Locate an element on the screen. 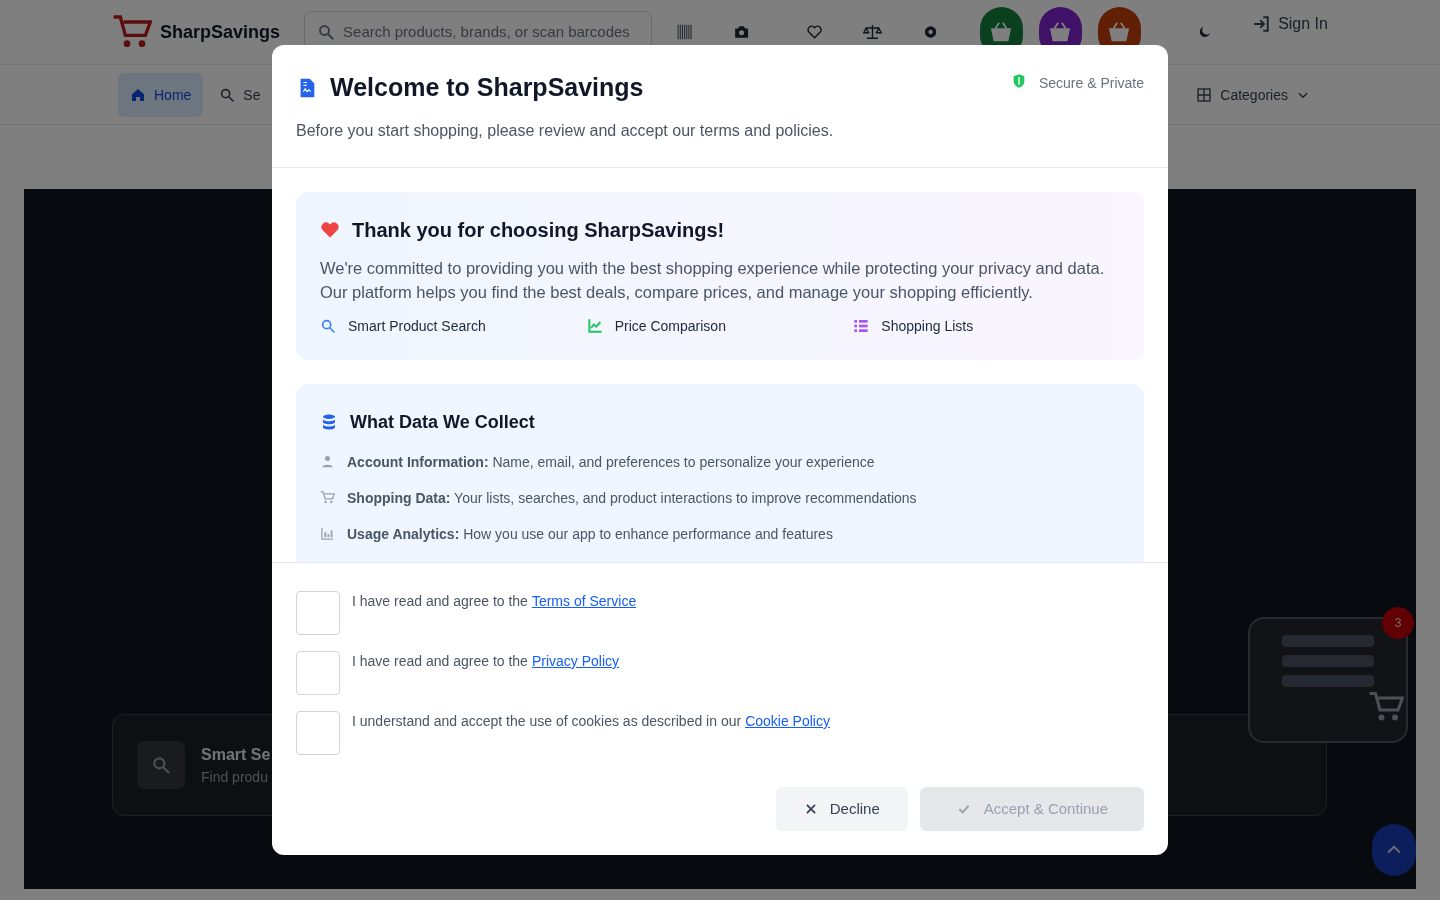  policy-link: Terms of Service is located at coordinates (584, 601).